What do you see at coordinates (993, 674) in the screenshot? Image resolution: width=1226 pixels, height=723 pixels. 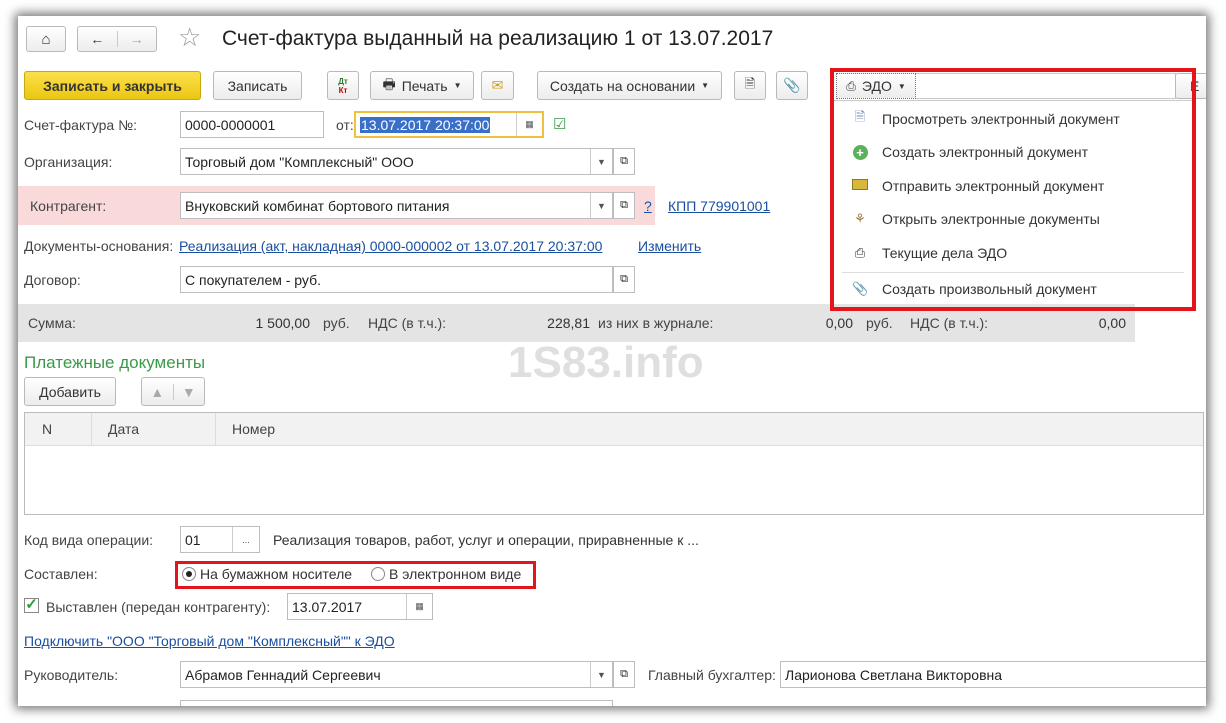 I see `accountant-input: Ларионова Светлана Викторовна` at bounding box center [993, 674].